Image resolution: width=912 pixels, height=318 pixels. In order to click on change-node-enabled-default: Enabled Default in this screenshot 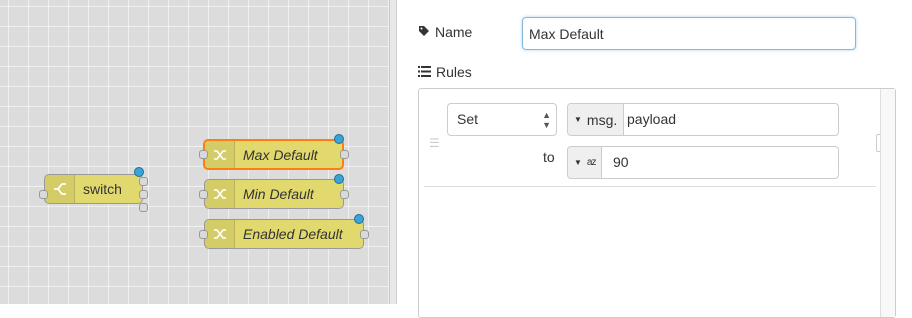, I will do `click(284, 234)`.